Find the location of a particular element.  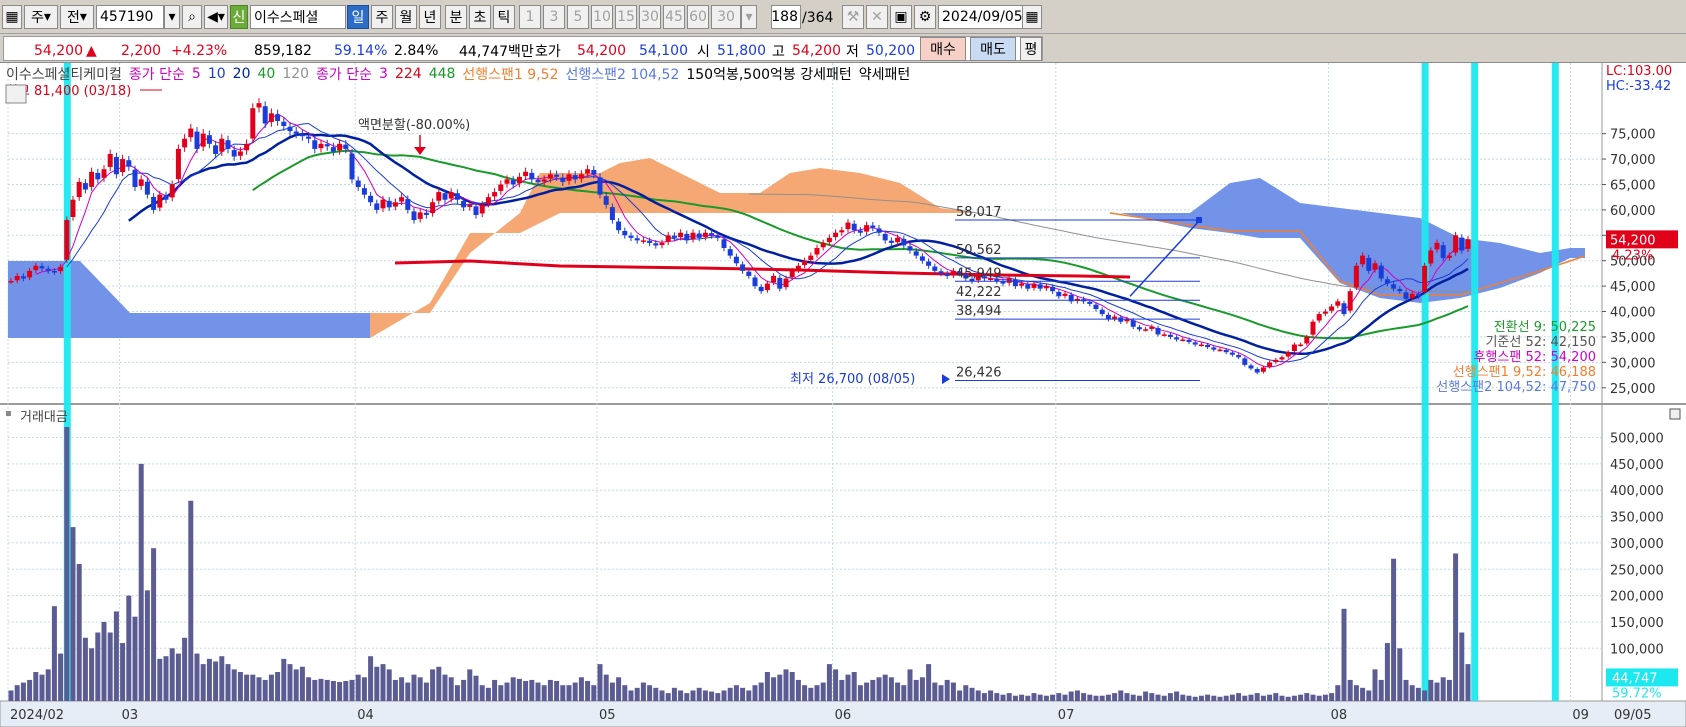

minute-5: 5 is located at coordinates (578, 17).